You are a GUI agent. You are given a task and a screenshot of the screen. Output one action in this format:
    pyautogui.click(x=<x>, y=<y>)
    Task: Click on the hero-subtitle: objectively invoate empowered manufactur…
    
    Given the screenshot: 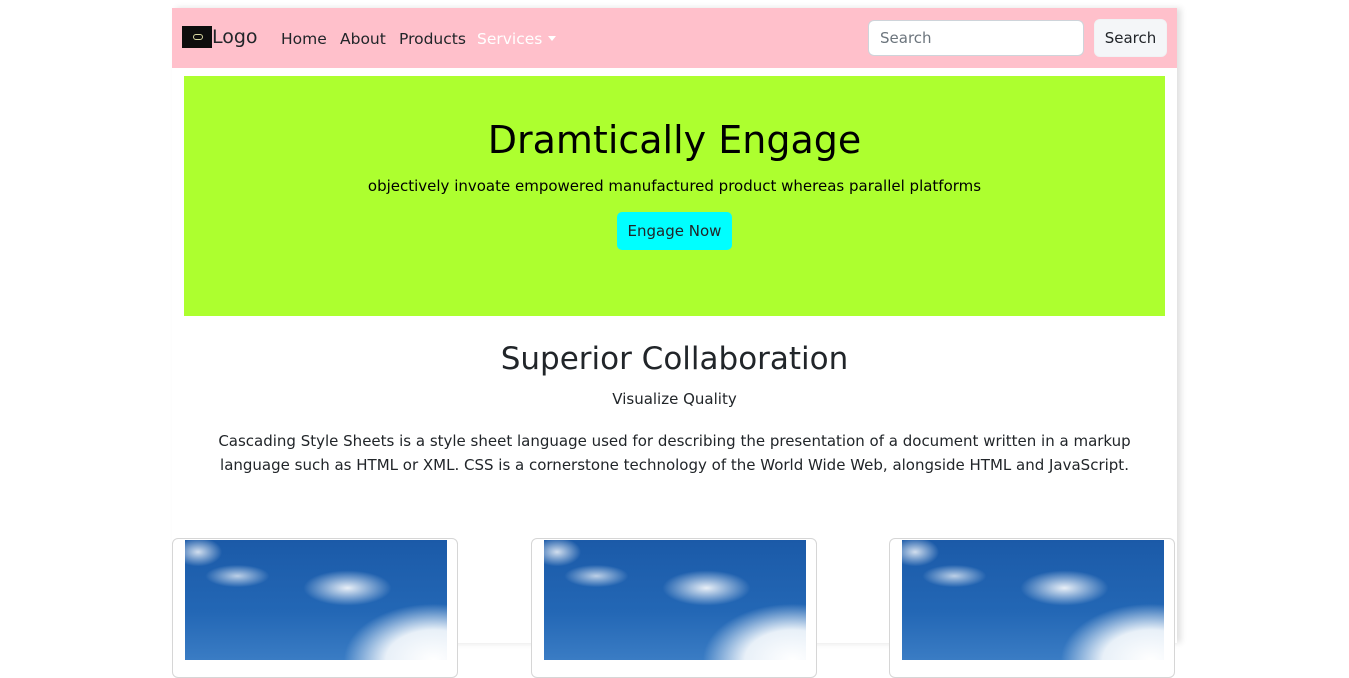 What is the action you would take?
    pyautogui.click(x=674, y=186)
    